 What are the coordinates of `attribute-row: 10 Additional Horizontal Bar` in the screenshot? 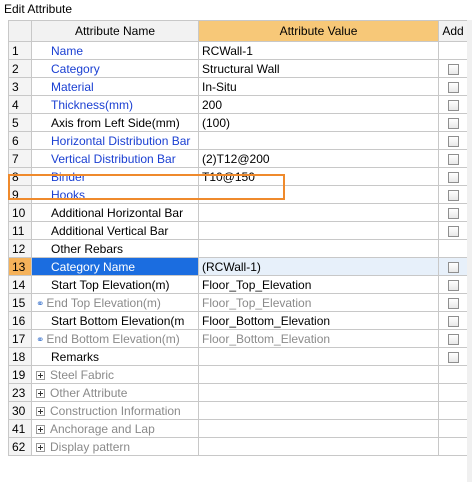 It's located at (238, 212).